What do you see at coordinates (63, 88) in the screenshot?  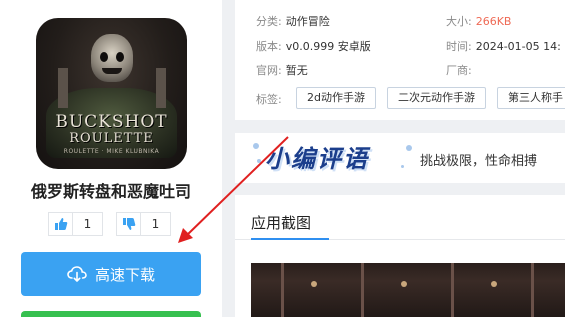 I see `icon-pillar-left` at bounding box center [63, 88].